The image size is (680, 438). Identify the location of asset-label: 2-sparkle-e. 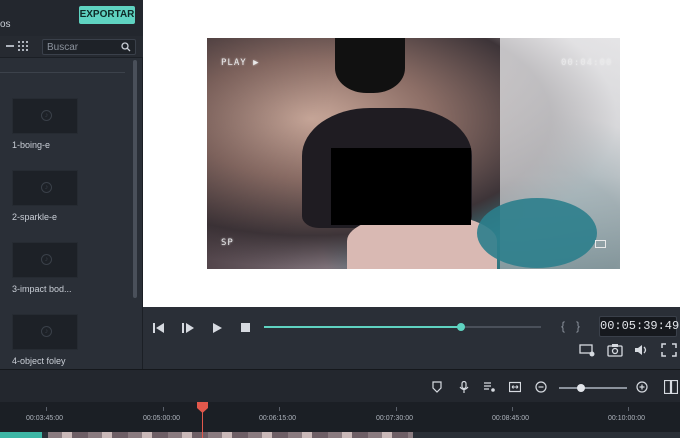
(35, 217).